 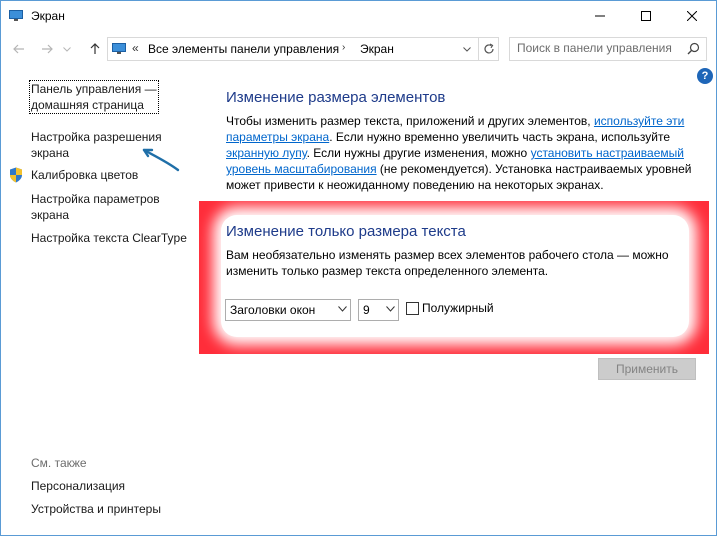 What do you see at coordinates (377, 49) in the screenshot?
I see `breadcrumb-display: Экран` at bounding box center [377, 49].